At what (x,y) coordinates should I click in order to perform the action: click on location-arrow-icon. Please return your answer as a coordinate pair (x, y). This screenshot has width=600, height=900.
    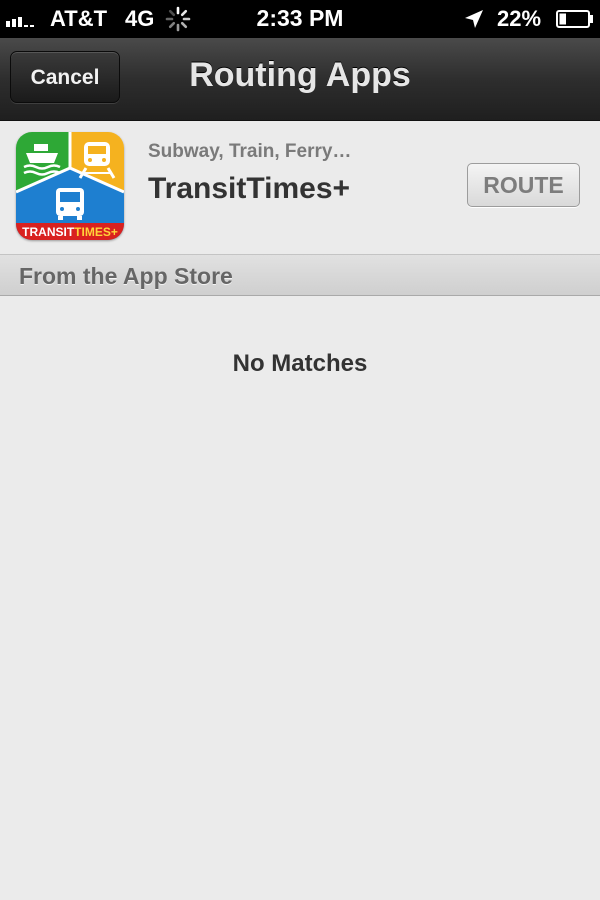
    Looking at the image, I should click on (474, 19).